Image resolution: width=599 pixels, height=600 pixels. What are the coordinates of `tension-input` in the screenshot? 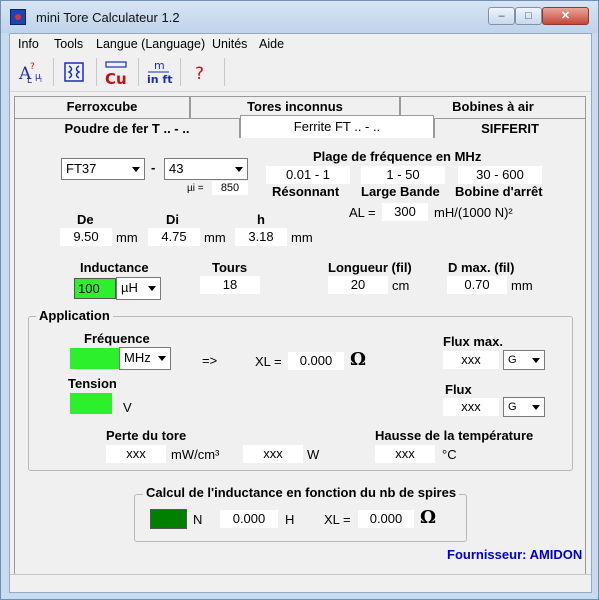 It's located at (91, 403).